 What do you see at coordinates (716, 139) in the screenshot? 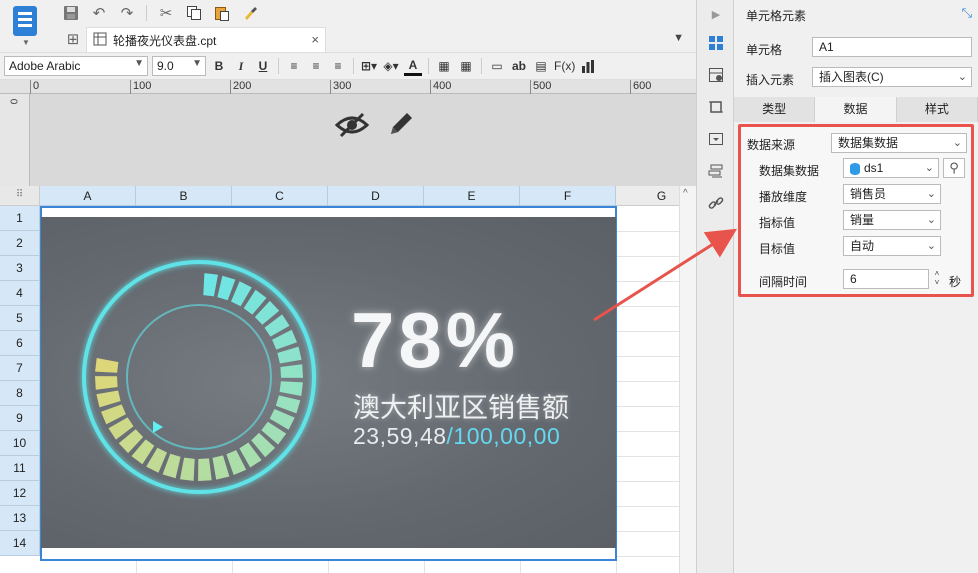
I see `condition-attribute-icon` at bounding box center [716, 139].